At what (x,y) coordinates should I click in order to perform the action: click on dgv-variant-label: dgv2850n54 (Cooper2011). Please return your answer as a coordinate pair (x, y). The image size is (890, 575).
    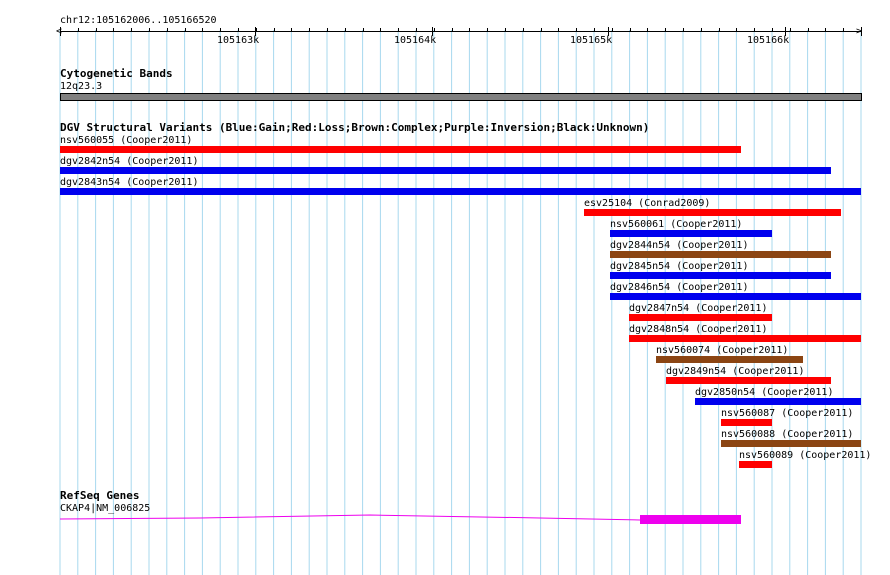
    Looking at the image, I should click on (764, 392).